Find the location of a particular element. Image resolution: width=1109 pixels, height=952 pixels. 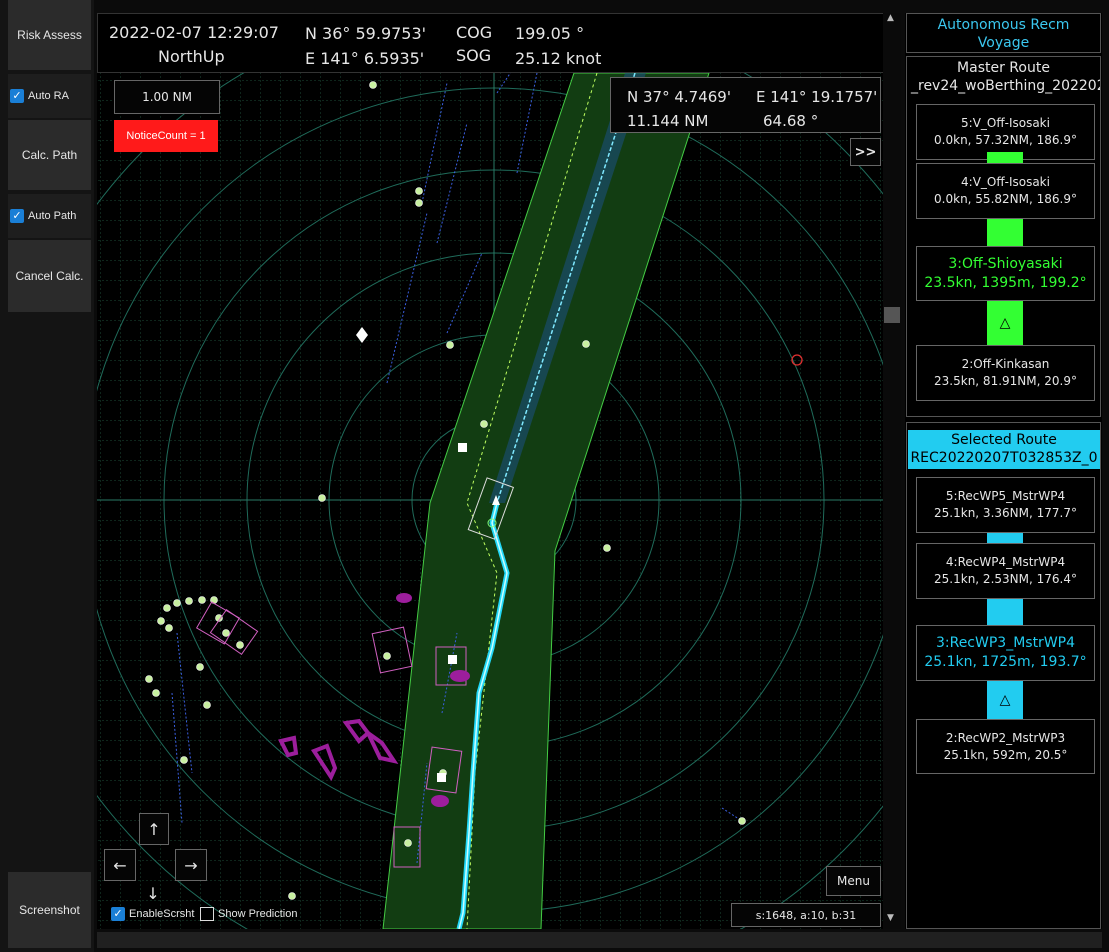

menu-button: Menu is located at coordinates (853, 881).